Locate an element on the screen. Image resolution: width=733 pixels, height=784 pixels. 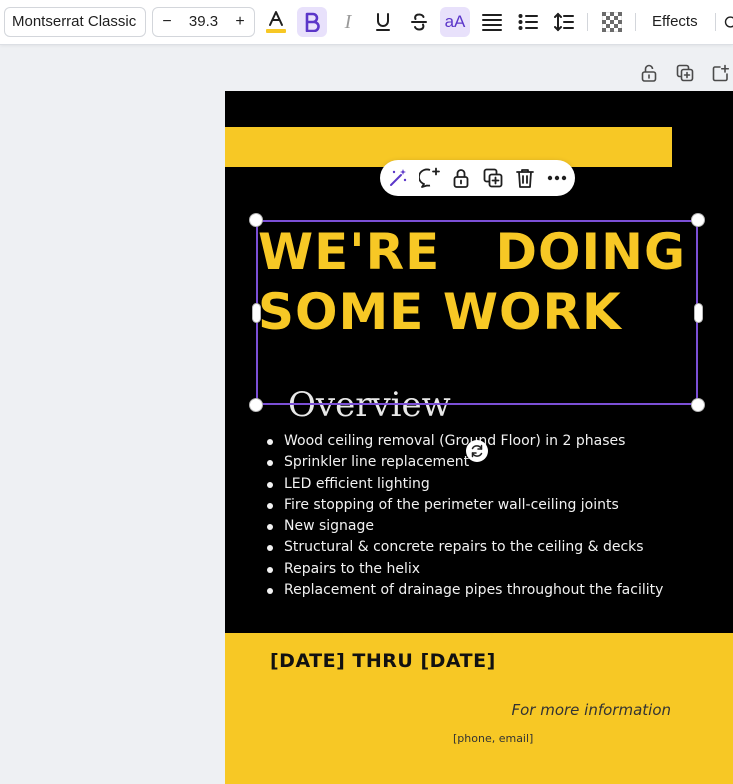
increase-font-size-button: + is located at coordinates (240, 22).